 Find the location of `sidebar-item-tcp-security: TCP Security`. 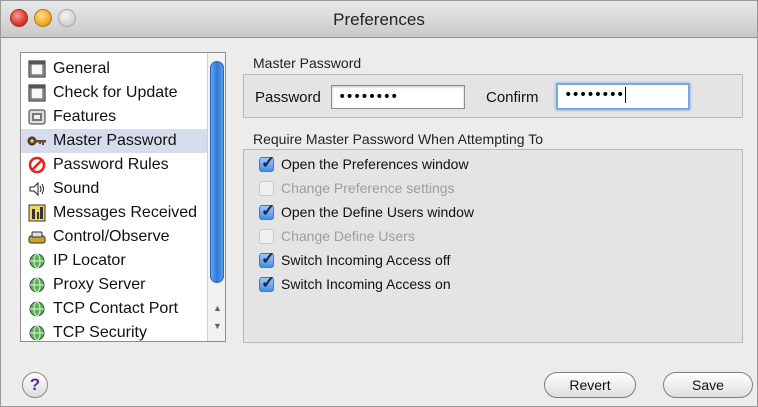

sidebar-item-tcp-security: TCP Security is located at coordinates (114, 331).